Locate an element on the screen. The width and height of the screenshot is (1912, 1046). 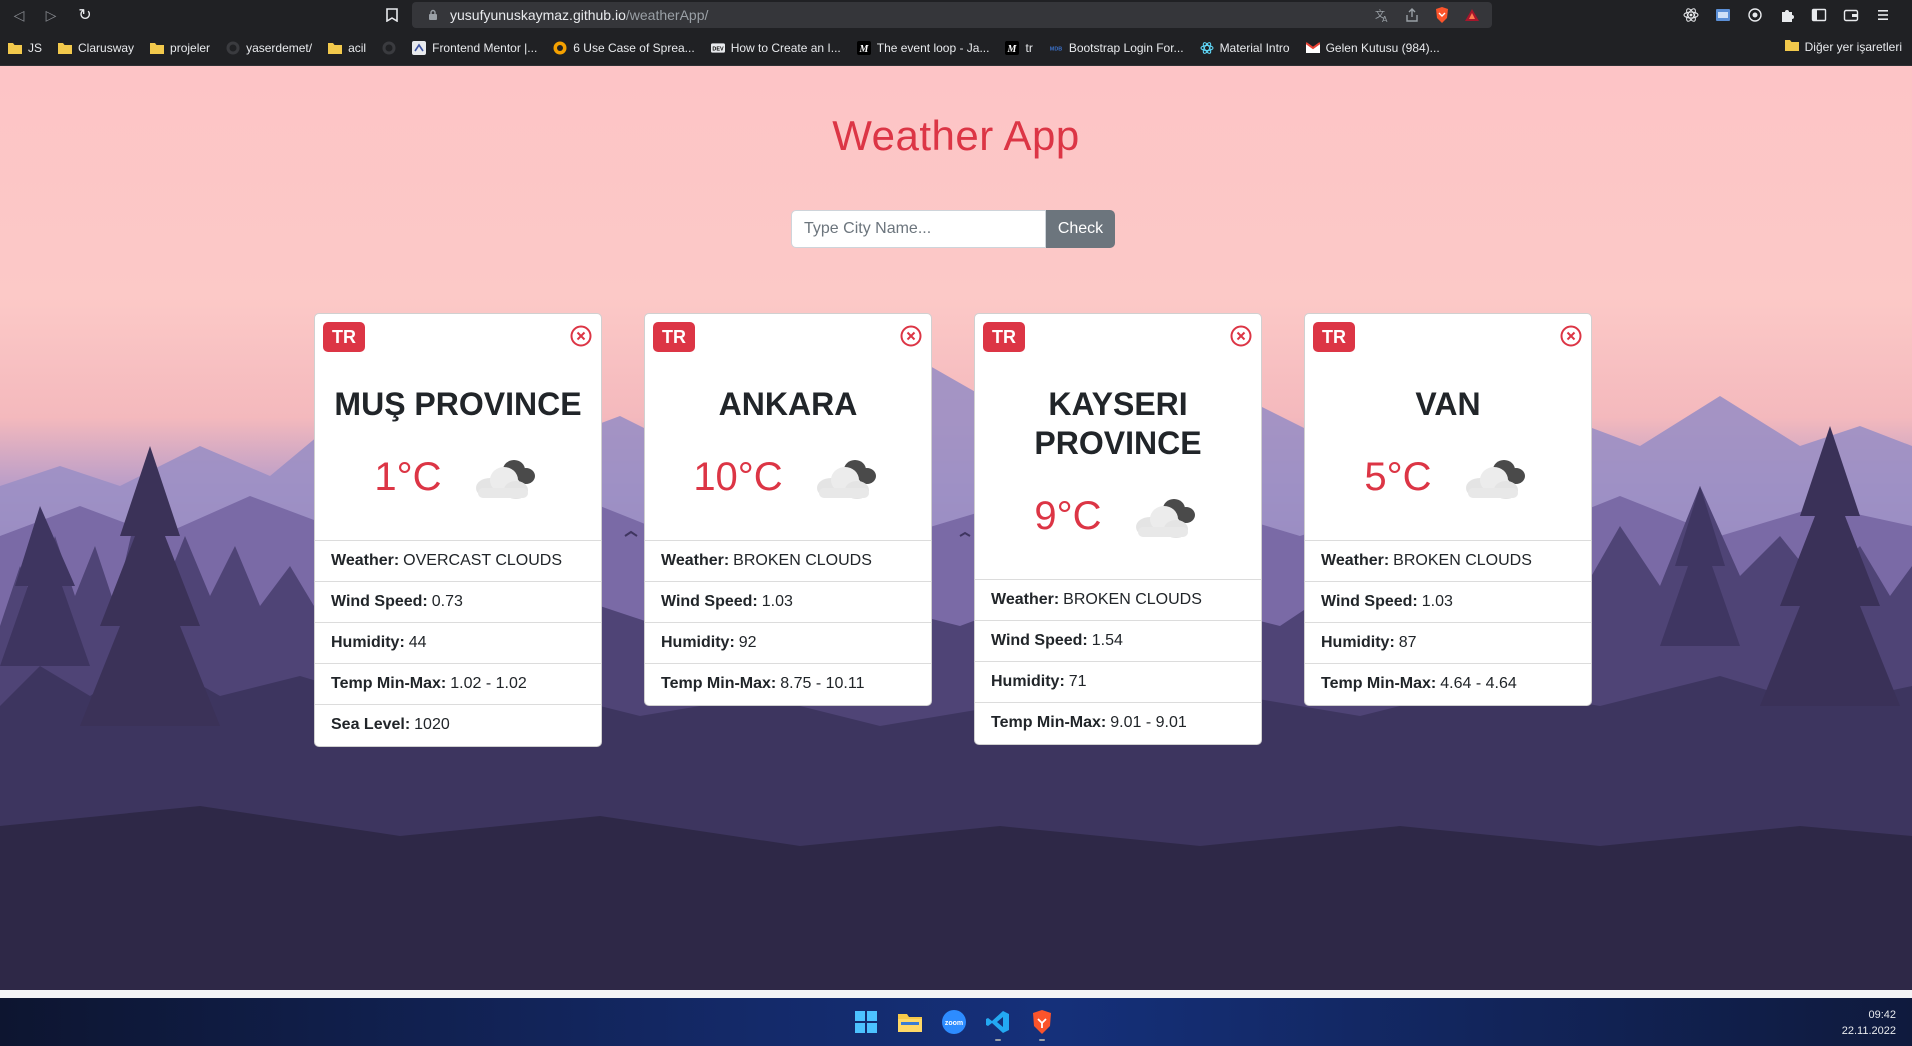
bookmark-item is located at coordinates (389, 48).